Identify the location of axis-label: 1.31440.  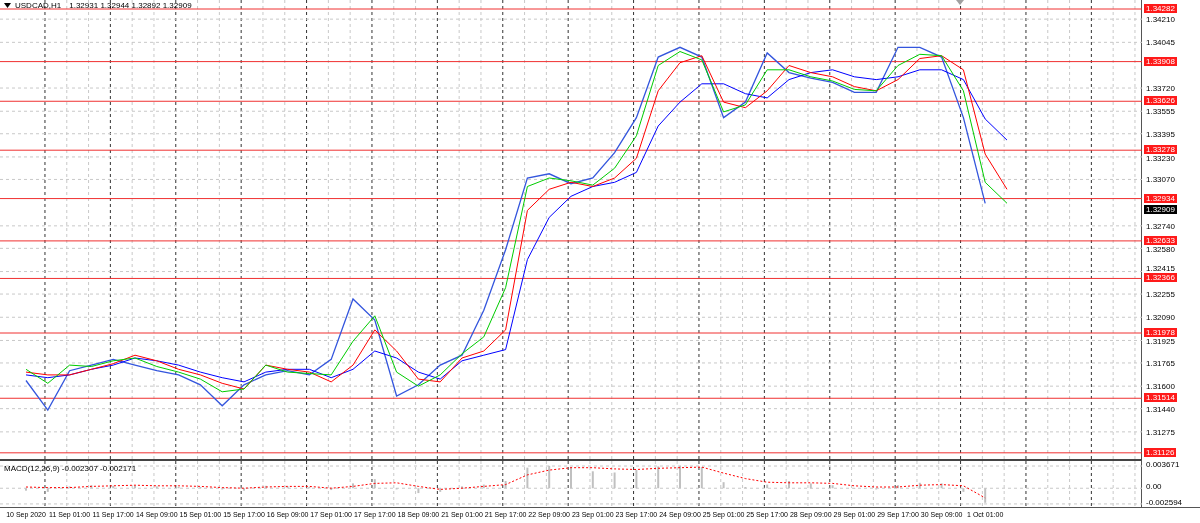
(1160, 409).